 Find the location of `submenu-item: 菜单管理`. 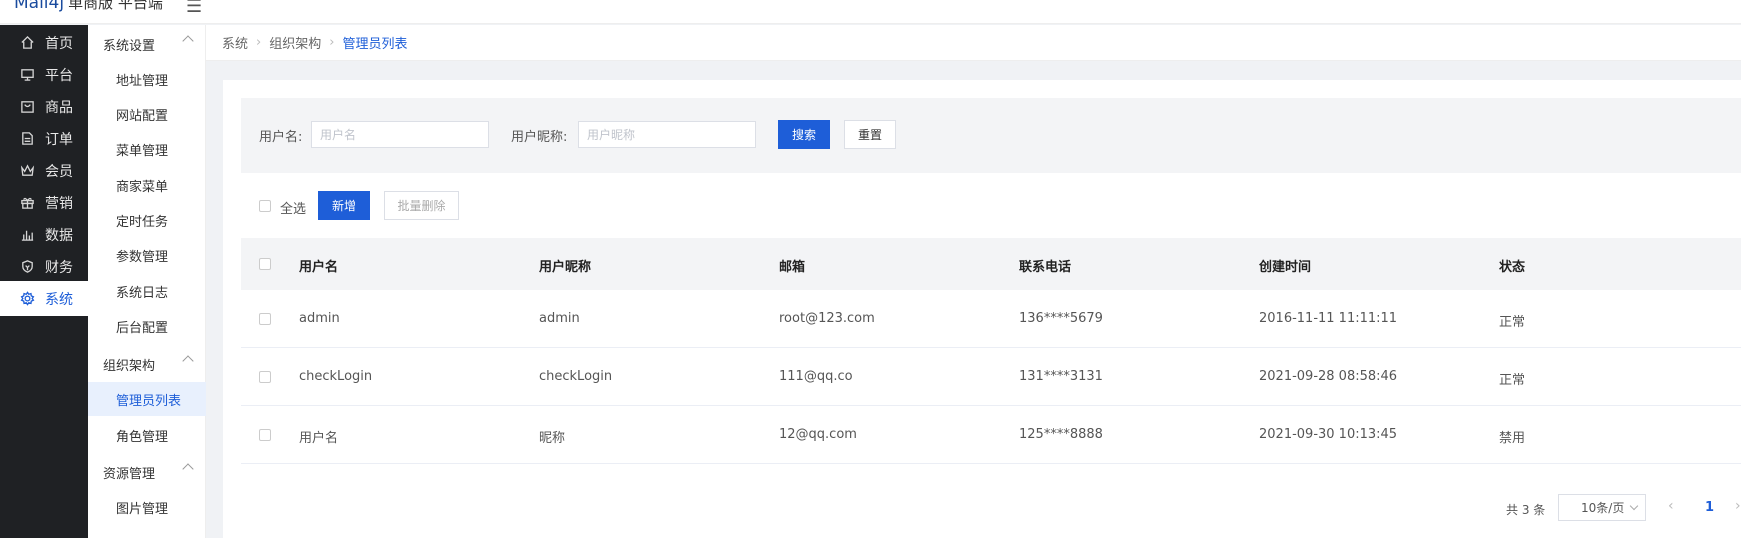

submenu-item: 菜单管理 is located at coordinates (147, 149).